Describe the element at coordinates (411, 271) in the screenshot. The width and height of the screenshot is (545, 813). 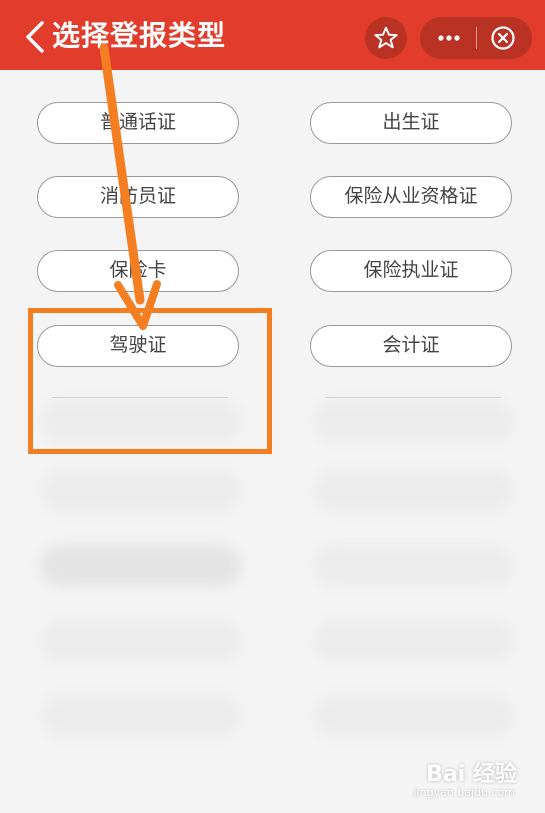
I see `option-insurance-practice-cert: 保险执业证` at that location.